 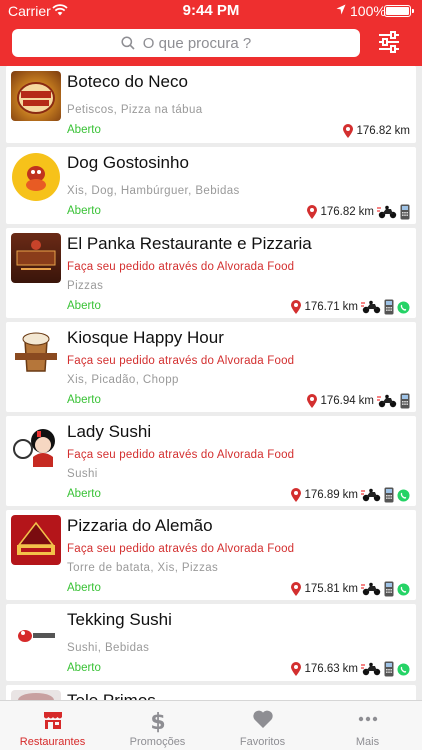 What do you see at coordinates (341, 9) in the screenshot?
I see `location-arrow-icon` at bounding box center [341, 9].